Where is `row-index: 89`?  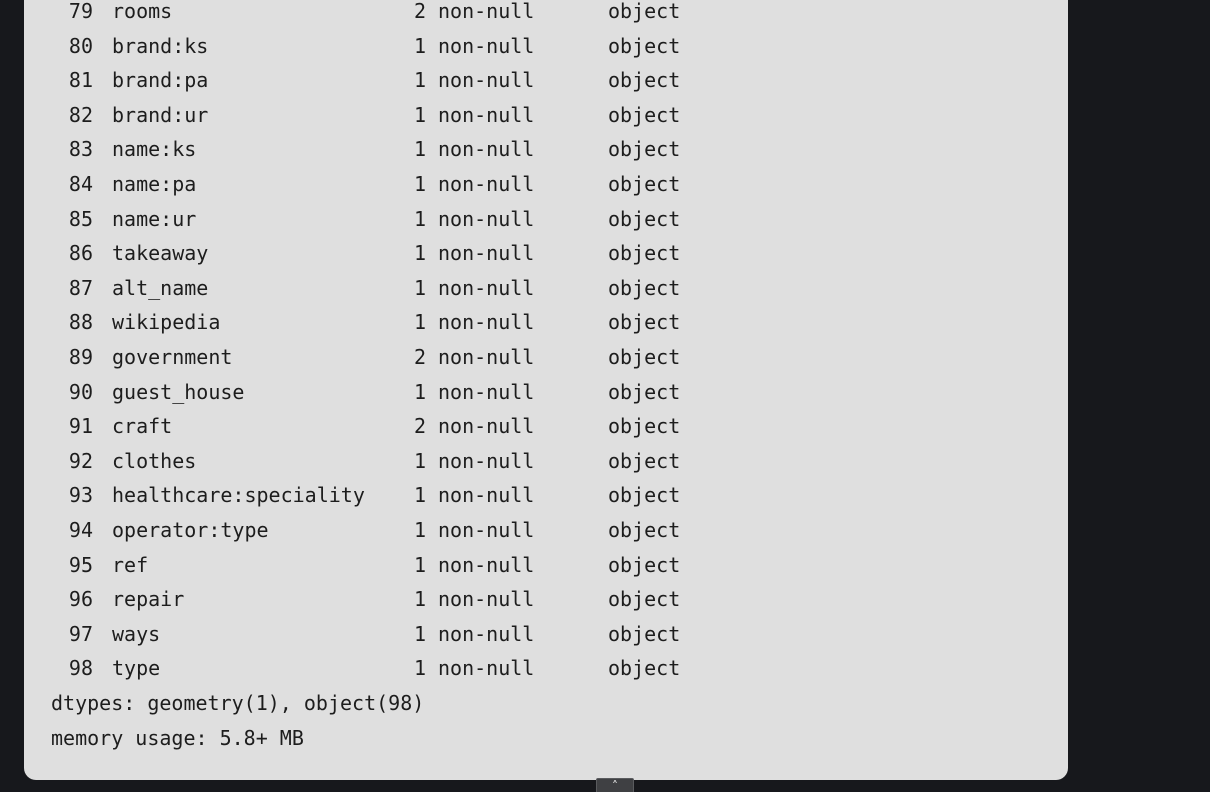 row-index: 89 is located at coordinates (80, 357).